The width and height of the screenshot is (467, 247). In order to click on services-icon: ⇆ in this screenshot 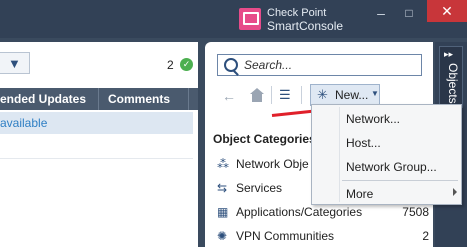, I will do `click(222, 188)`.